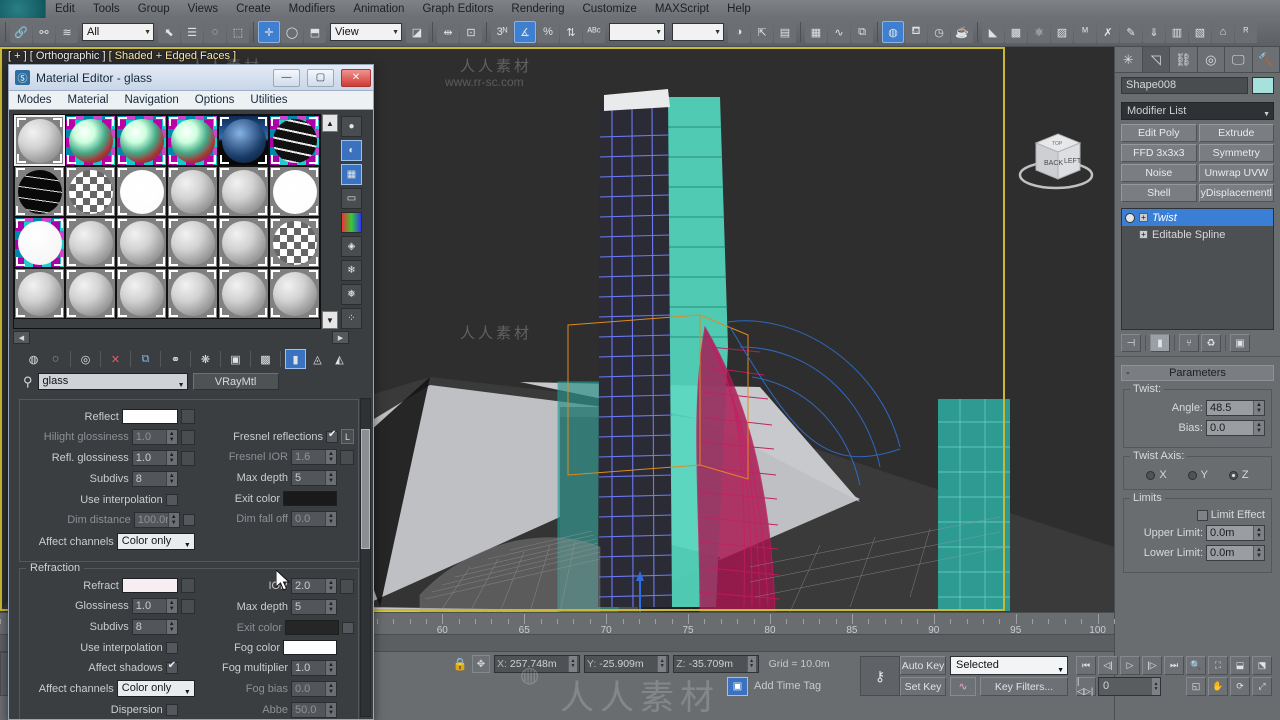 This screenshot has height=720, width=1280. Describe the element at coordinates (106, 9) in the screenshot. I see `menu-tools: Tools` at that location.